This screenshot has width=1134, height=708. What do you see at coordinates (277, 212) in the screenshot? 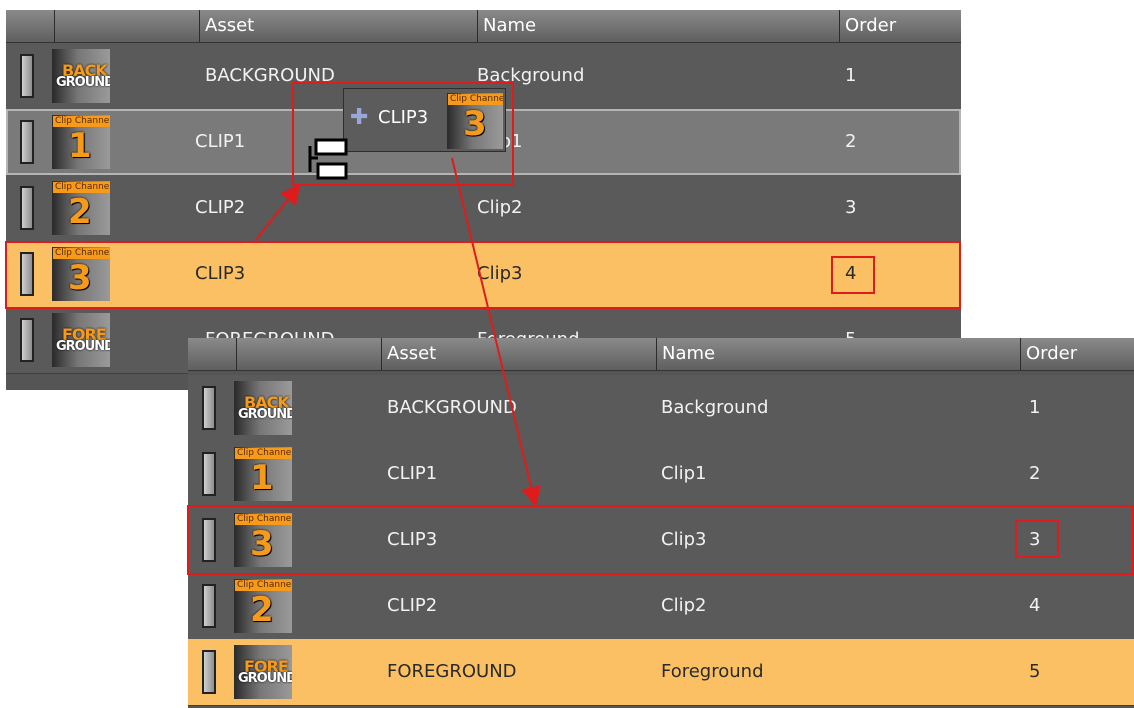
I see `arrow-to-drag-box` at bounding box center [277, 212].